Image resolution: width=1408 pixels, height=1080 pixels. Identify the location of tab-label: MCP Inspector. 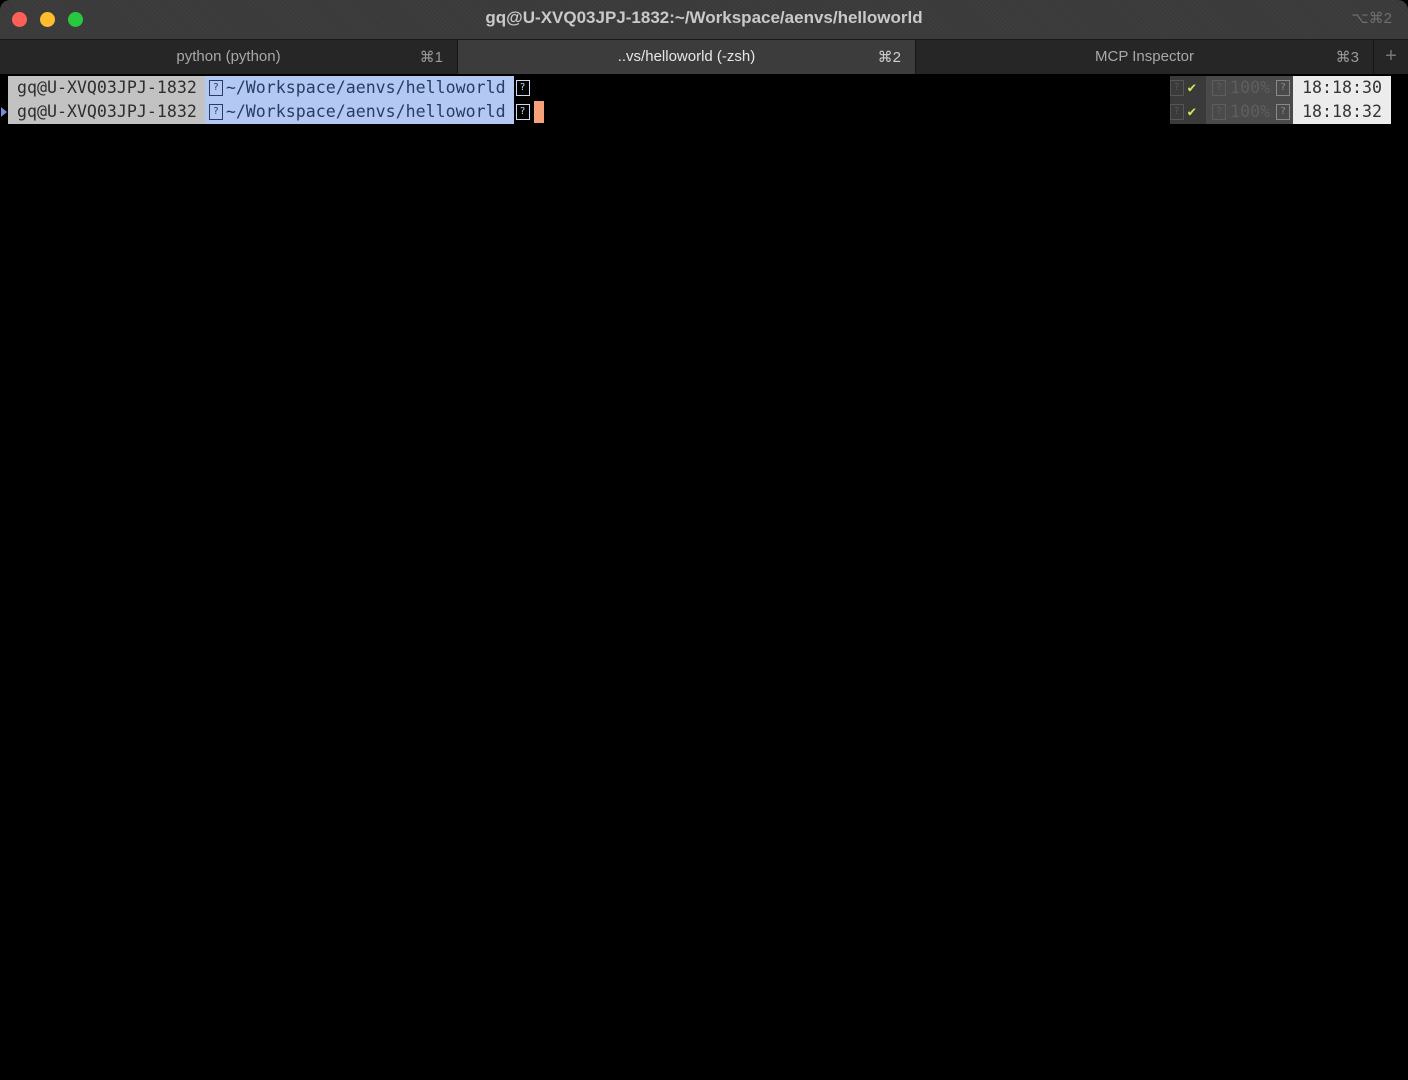
(1144, 56).